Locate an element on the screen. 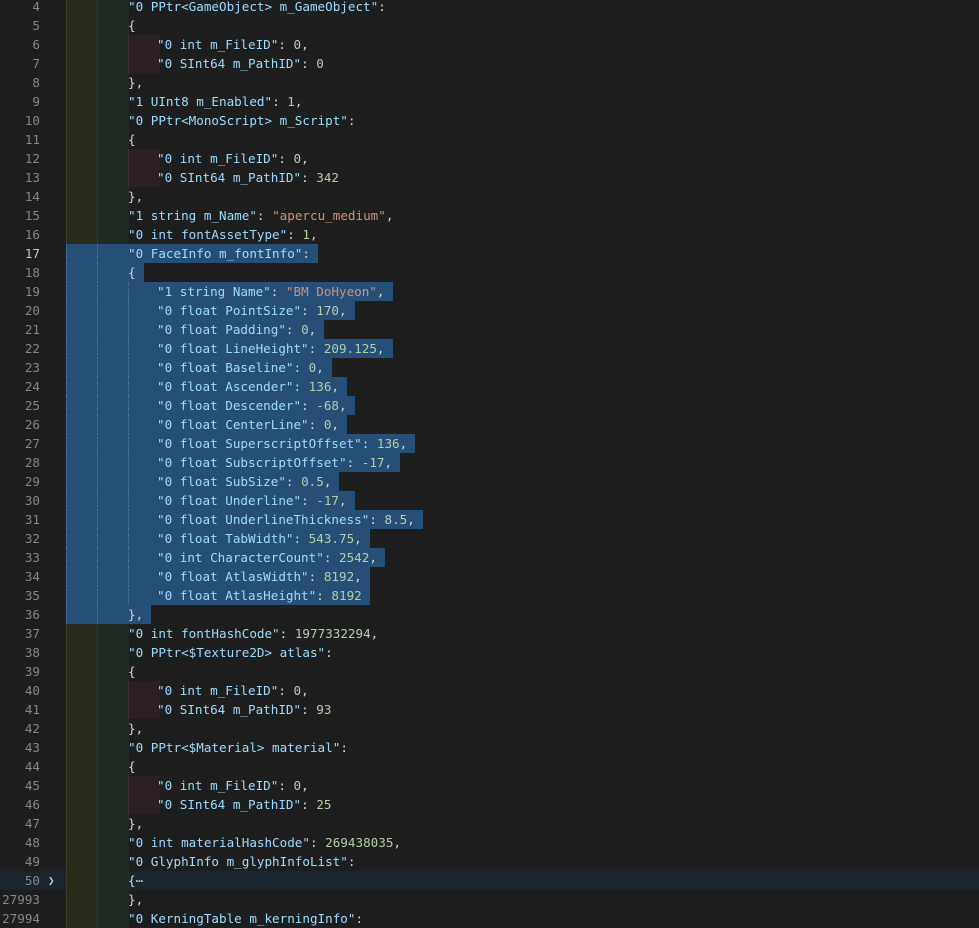 The image size is (979, 928). code-line: 12 "0 int m_FileID": 0, is located at coordinates (489, 158).